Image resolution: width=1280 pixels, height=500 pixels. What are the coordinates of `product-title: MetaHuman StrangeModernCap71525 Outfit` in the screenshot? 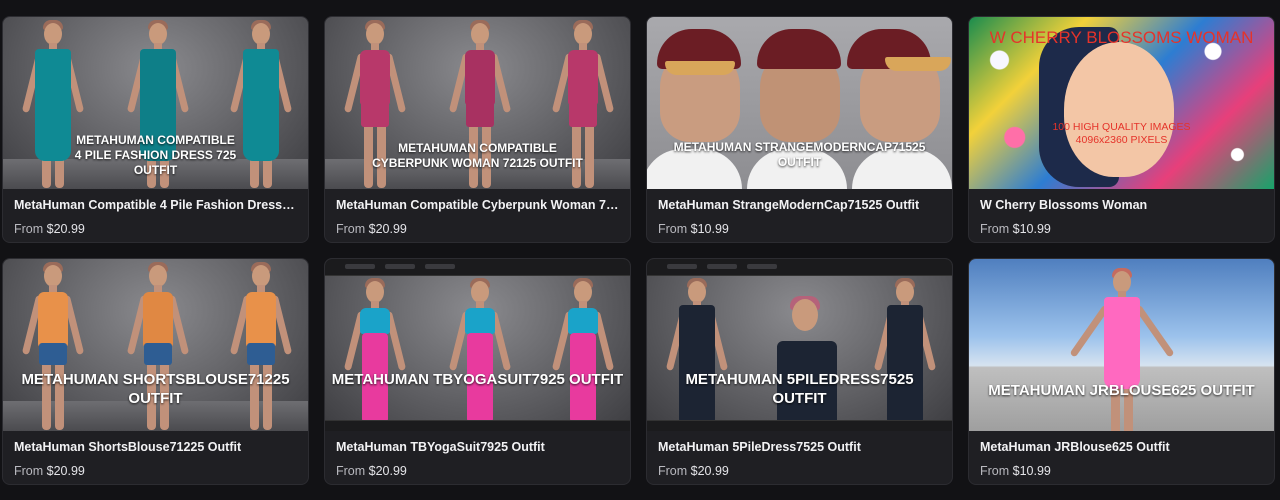 It's located at (799, 205).